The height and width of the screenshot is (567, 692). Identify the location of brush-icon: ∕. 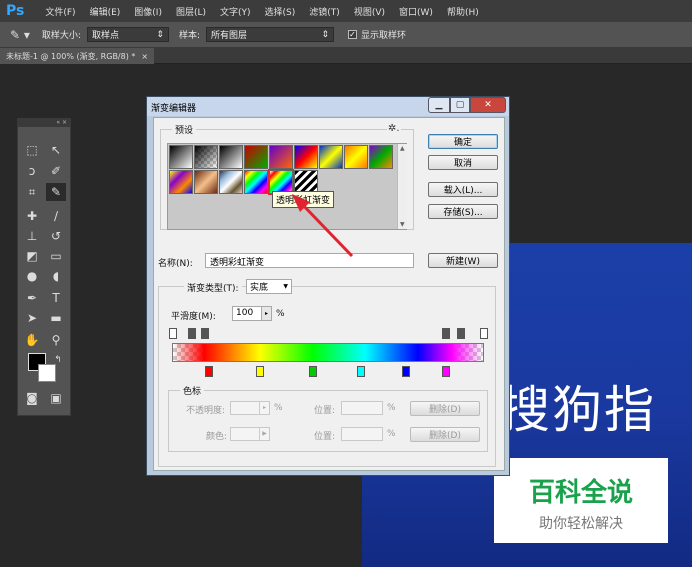
(56, 216).